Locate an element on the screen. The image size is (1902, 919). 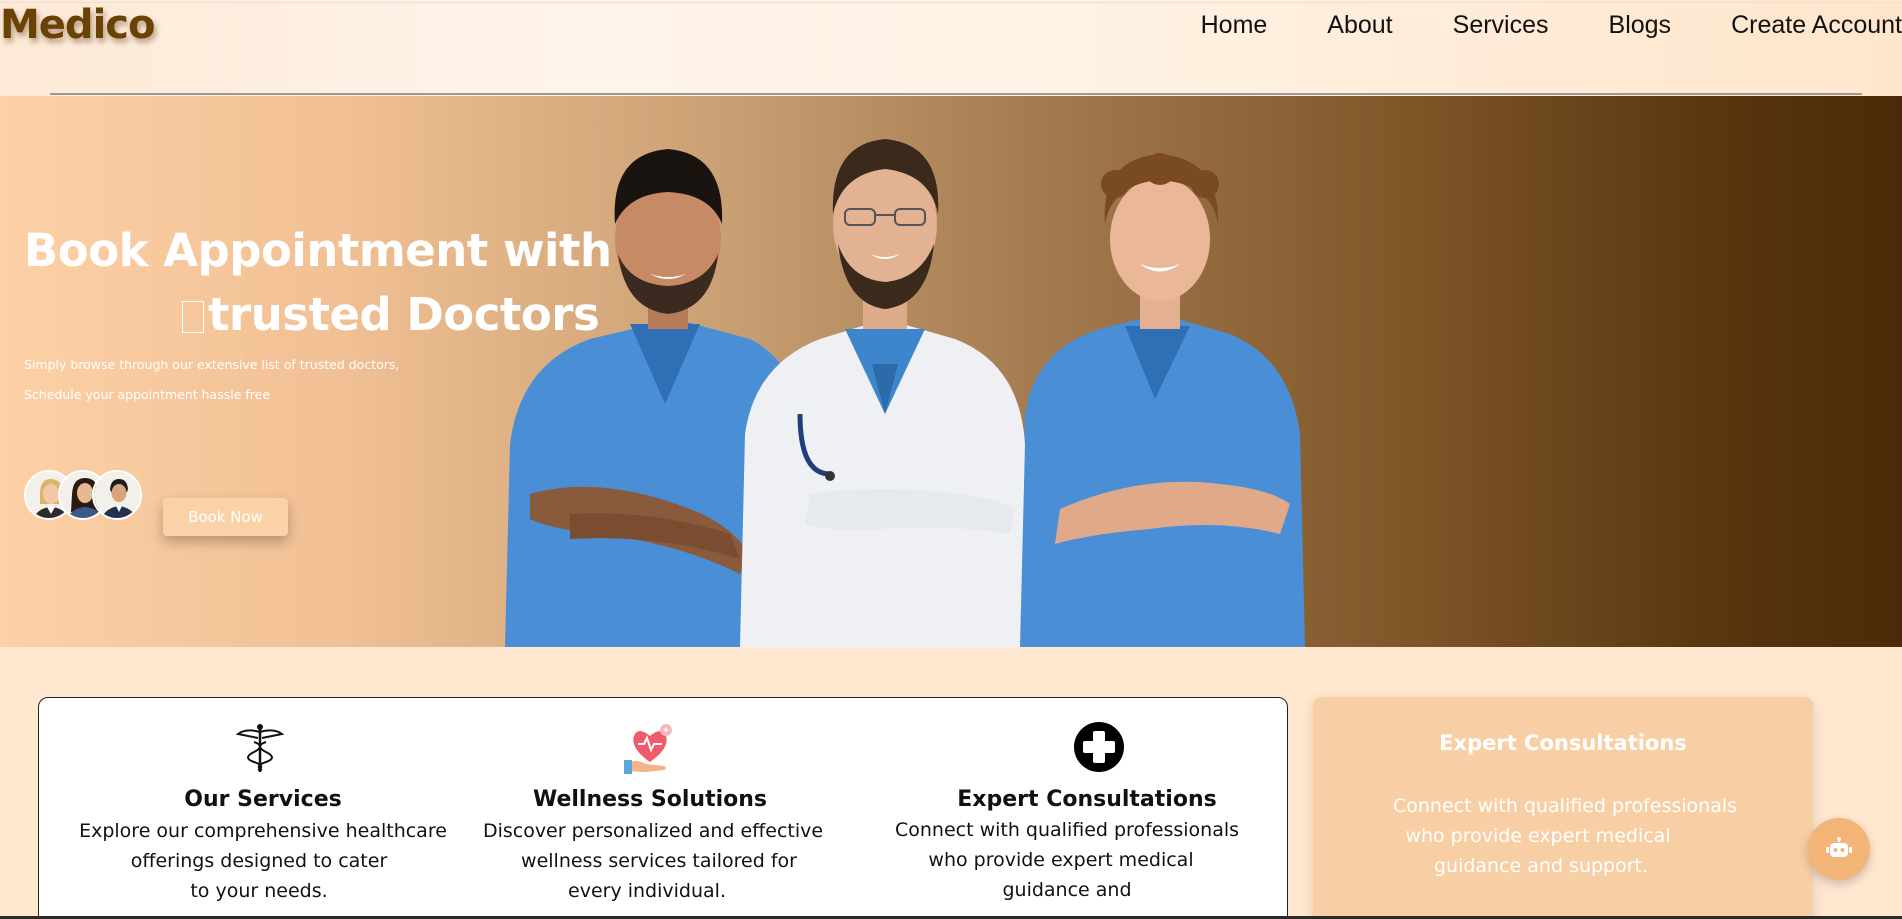
service-desc-line: to your needs. is located at coordinates (259, 891).